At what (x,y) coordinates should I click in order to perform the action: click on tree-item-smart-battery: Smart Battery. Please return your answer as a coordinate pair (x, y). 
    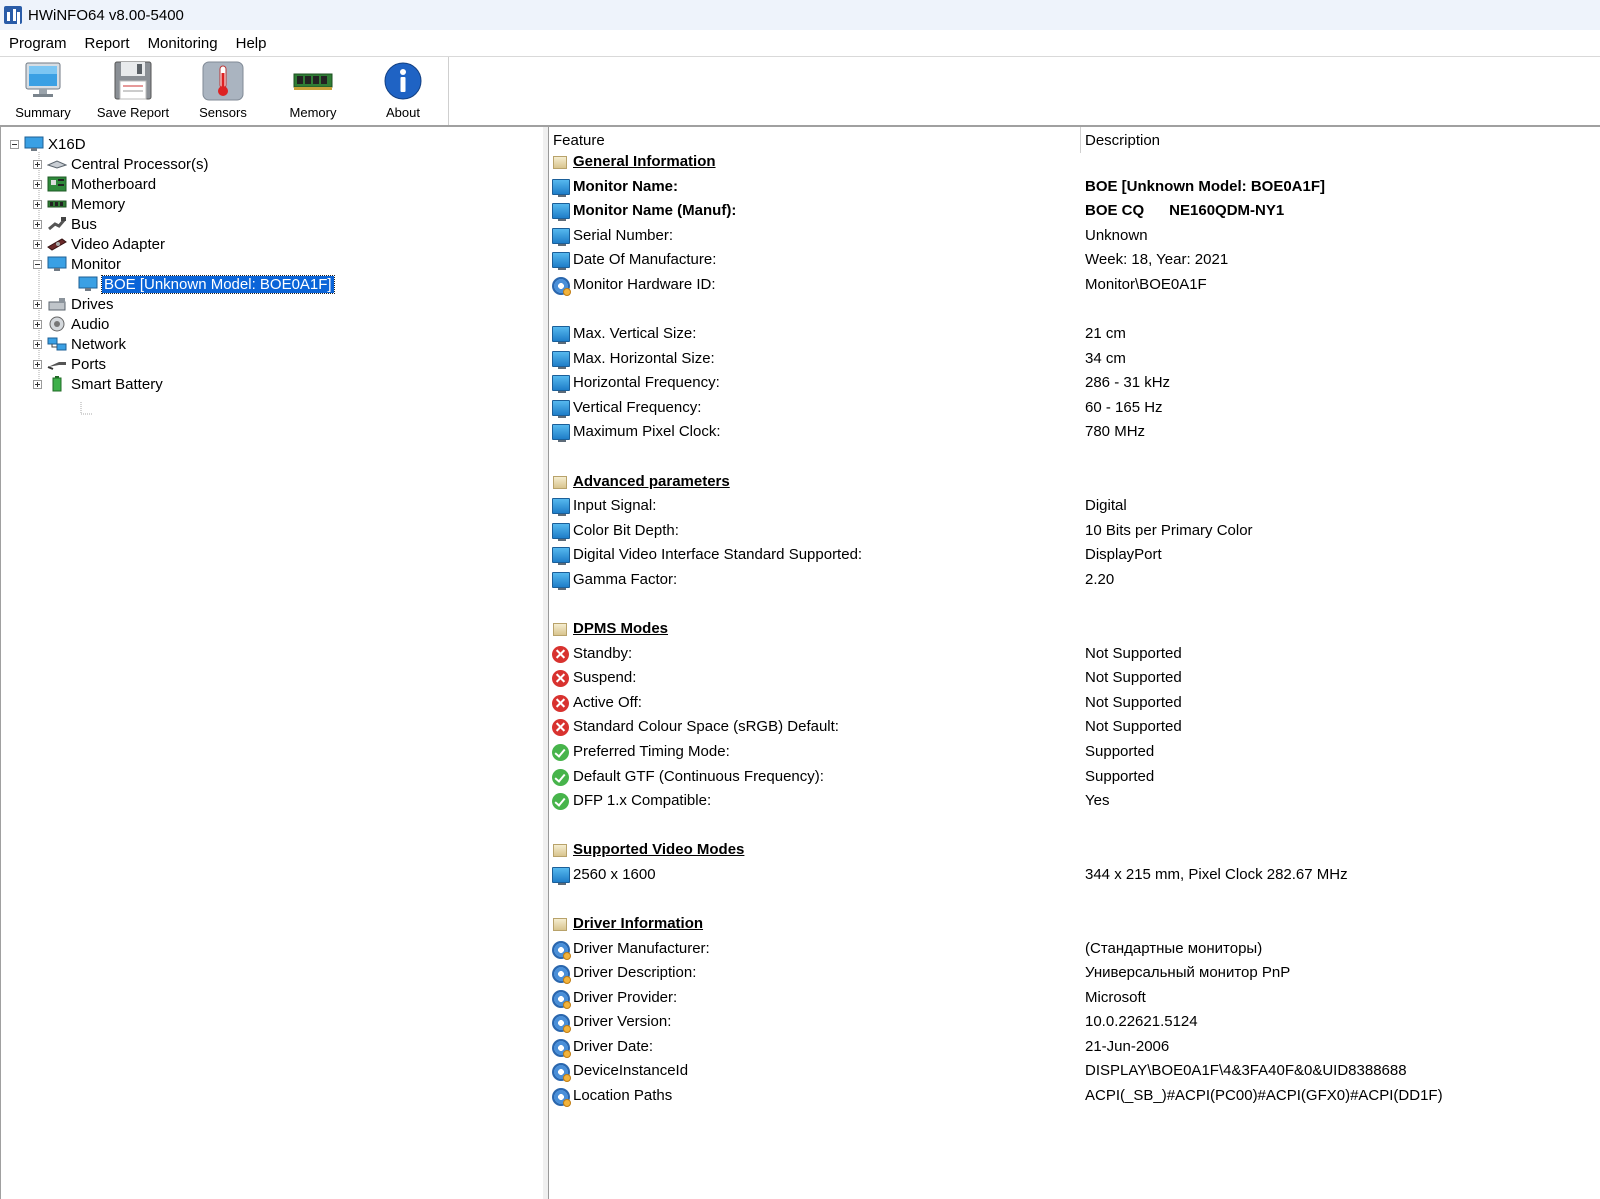
    Looking at the image, I should click on (98, 384).